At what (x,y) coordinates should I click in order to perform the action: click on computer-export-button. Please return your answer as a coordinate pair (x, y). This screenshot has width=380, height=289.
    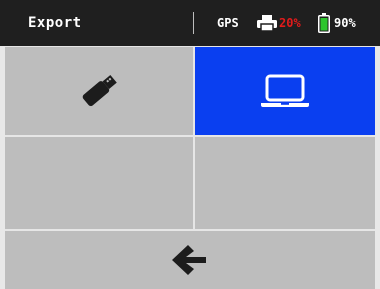
    Looking at the image, I should click on (285, 91).